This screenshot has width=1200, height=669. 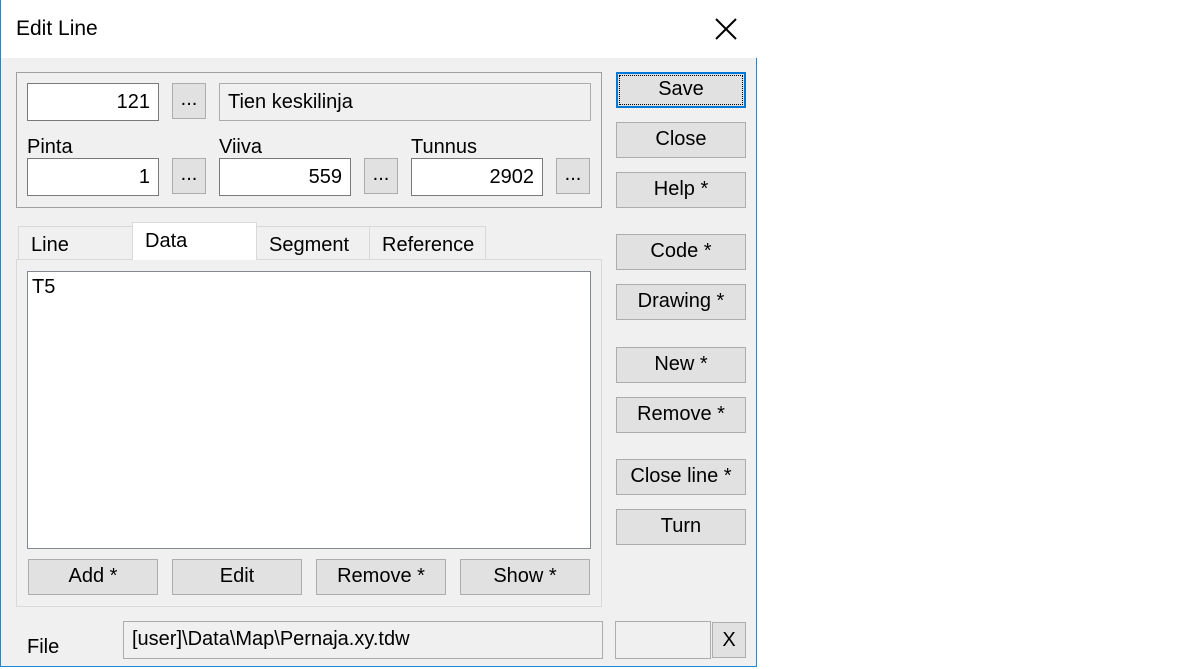 What do you see at coordinates (729, 640) in the screenshot?
I see `clear-file-button: X` at bounding box center [729, 640].